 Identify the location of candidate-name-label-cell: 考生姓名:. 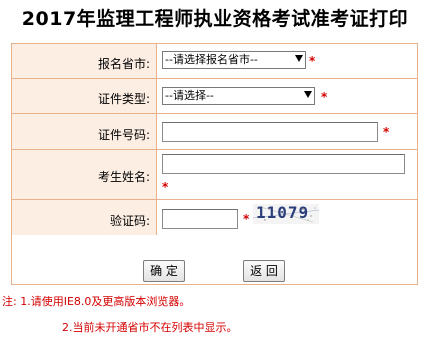
(84, 174).